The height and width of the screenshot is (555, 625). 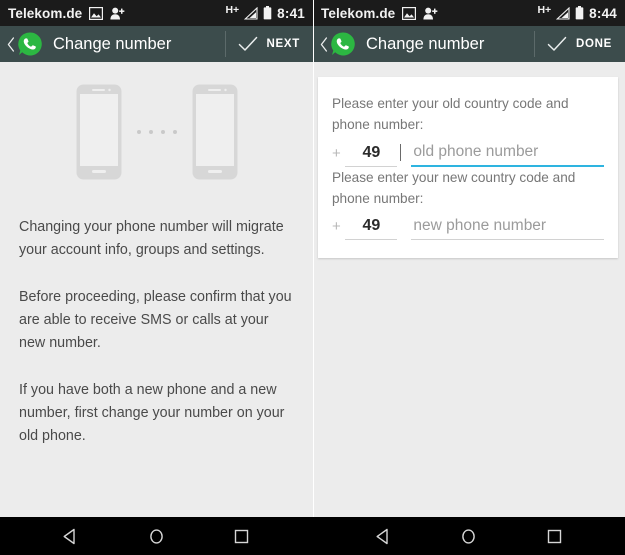 What do you see at coordinates (593, 44) in the screenshot?
I see `done-button-label: DONE` at bounding box center [593, 44].